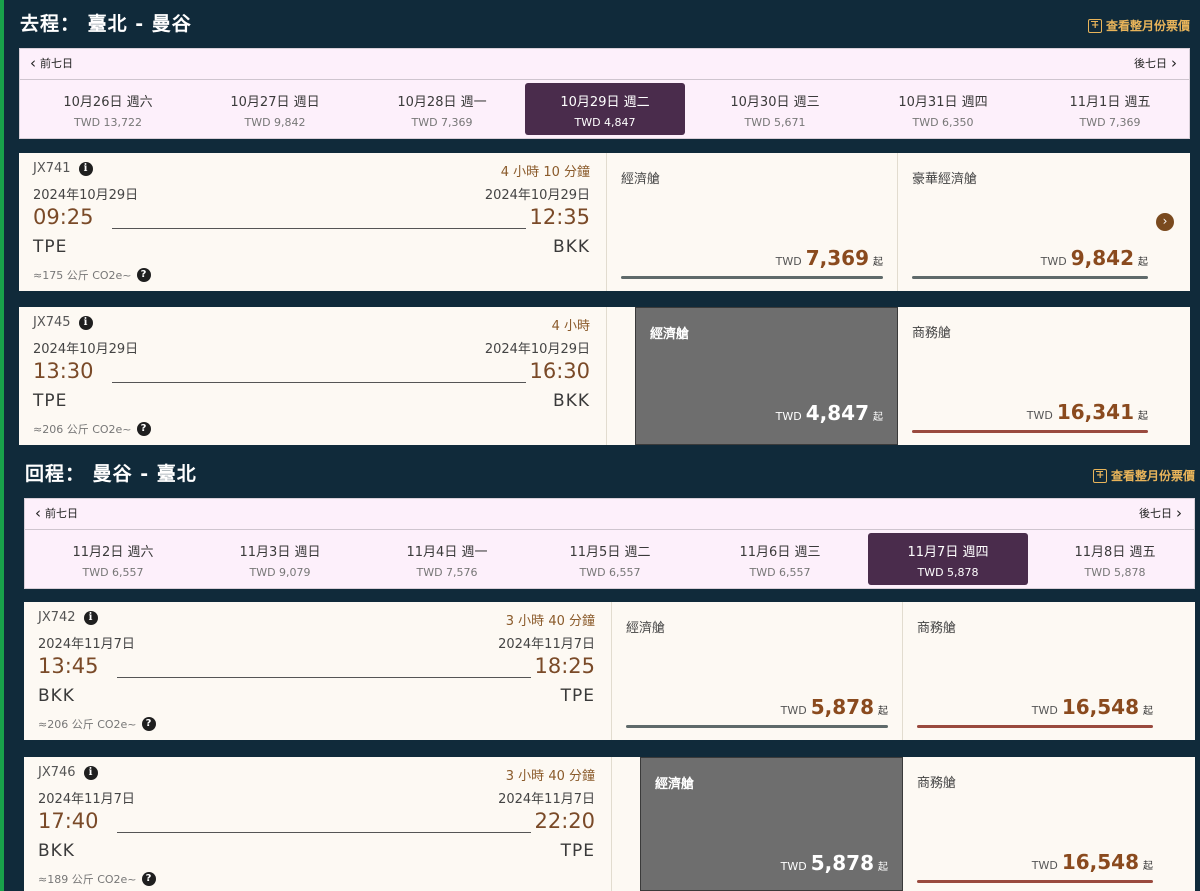 The image size is (1200, 891). Describe the element at coordinates (775, 122) in the screenshot. I see `date-lowest-price: TWD 5,671` at that location.